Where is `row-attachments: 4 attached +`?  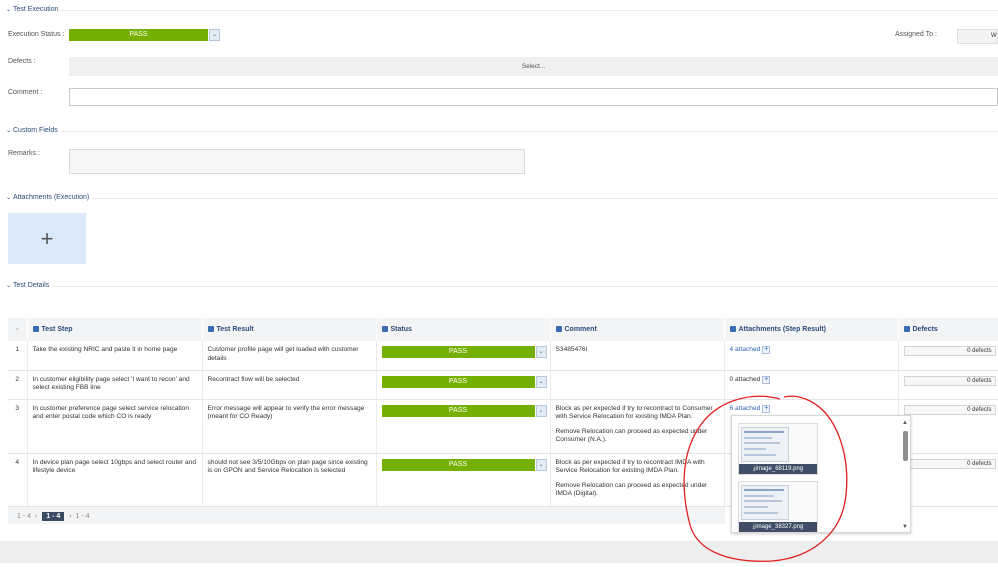 row-attachments: 4 attached + is located at coordinates (811, 356).